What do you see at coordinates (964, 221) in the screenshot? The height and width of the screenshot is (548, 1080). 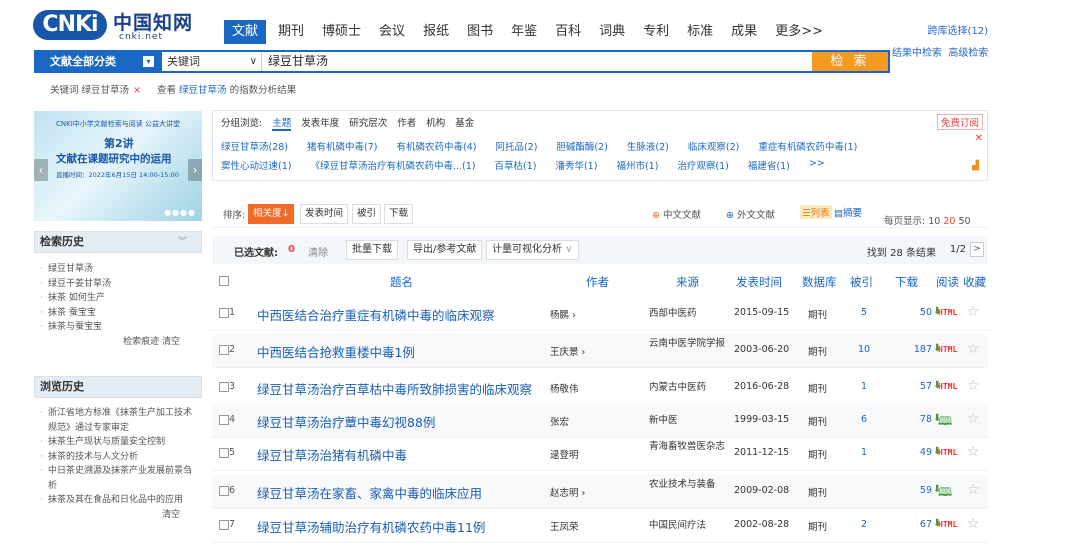 I see `per-page-option: 50` at bounding box center [964, 221].